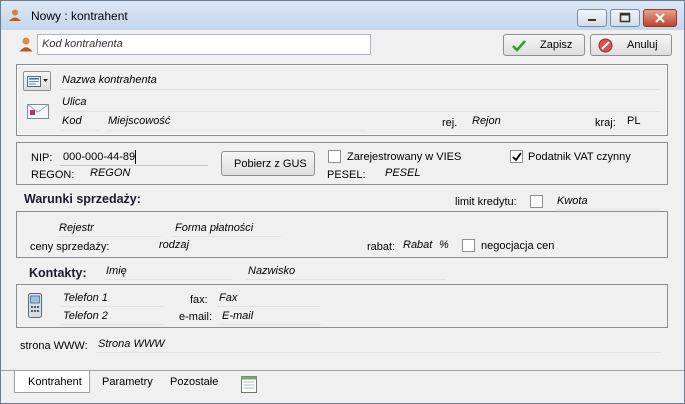 The height and width of the screenshot is (404, 685). I want to click on postcode-field: Kod, so click(72, 121).